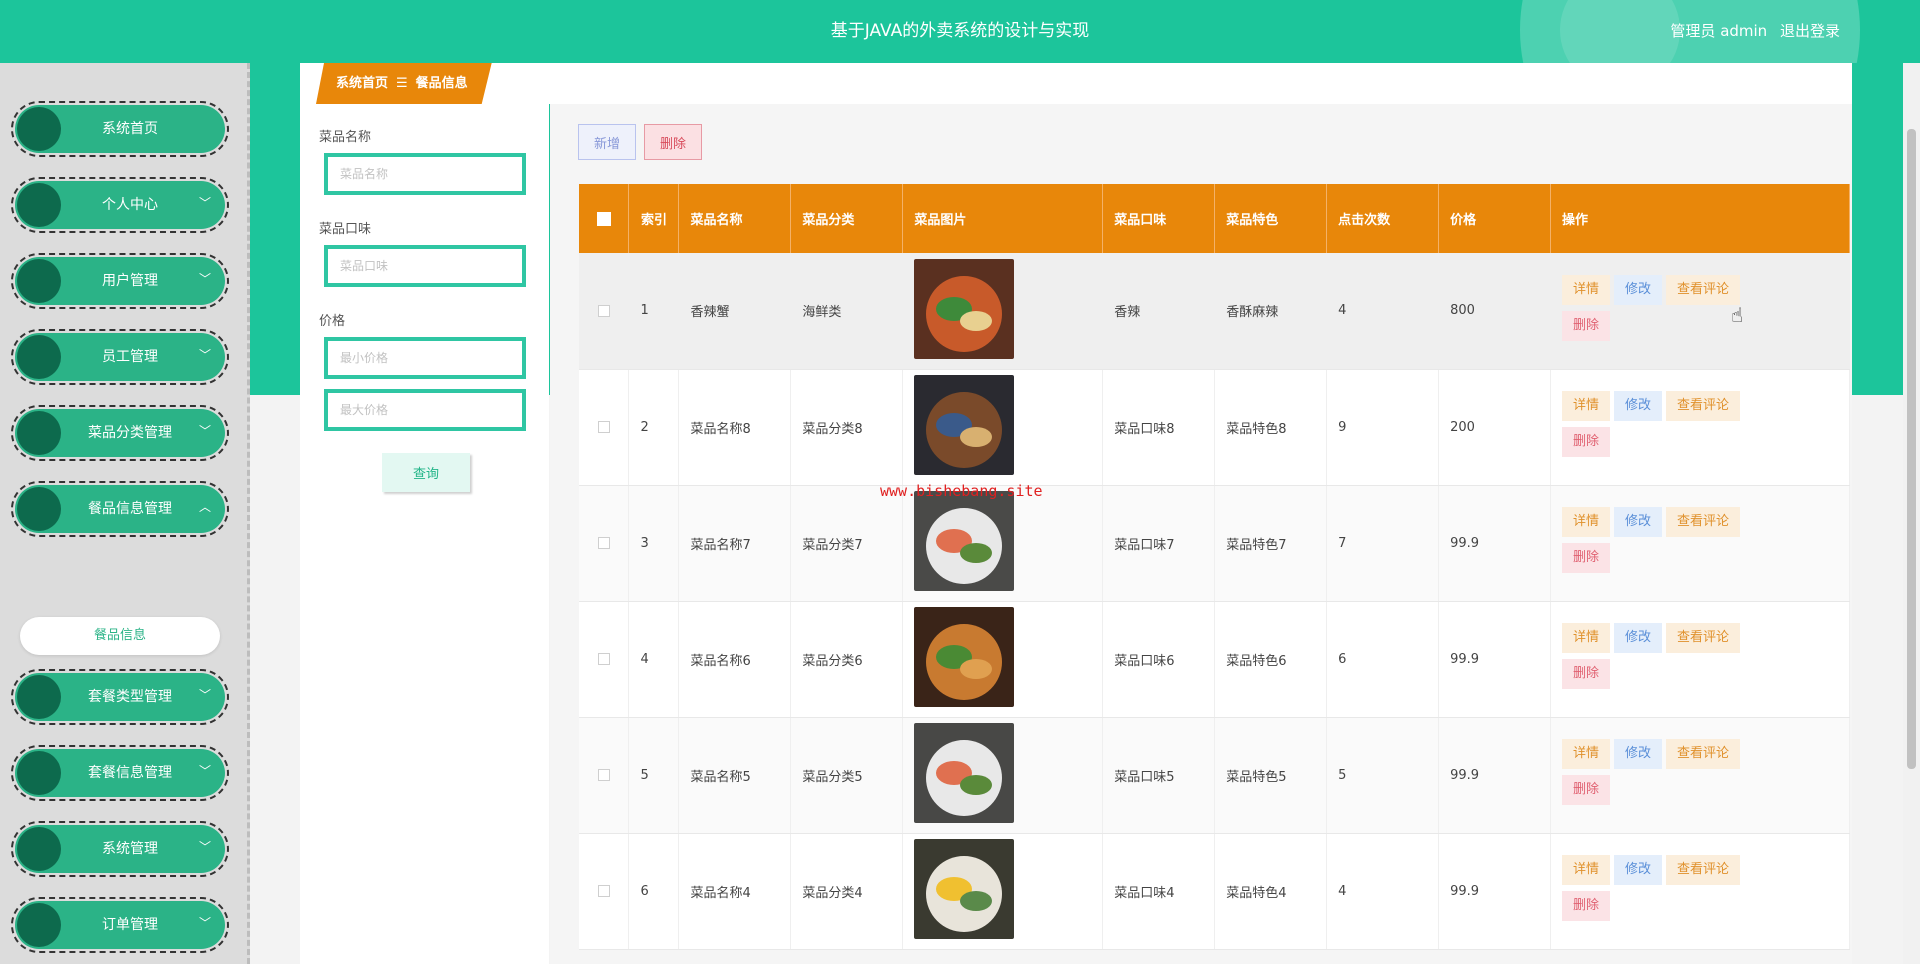  I want to click on sidebar-item-system: 系统管理 ﹀, so click(120, 849).